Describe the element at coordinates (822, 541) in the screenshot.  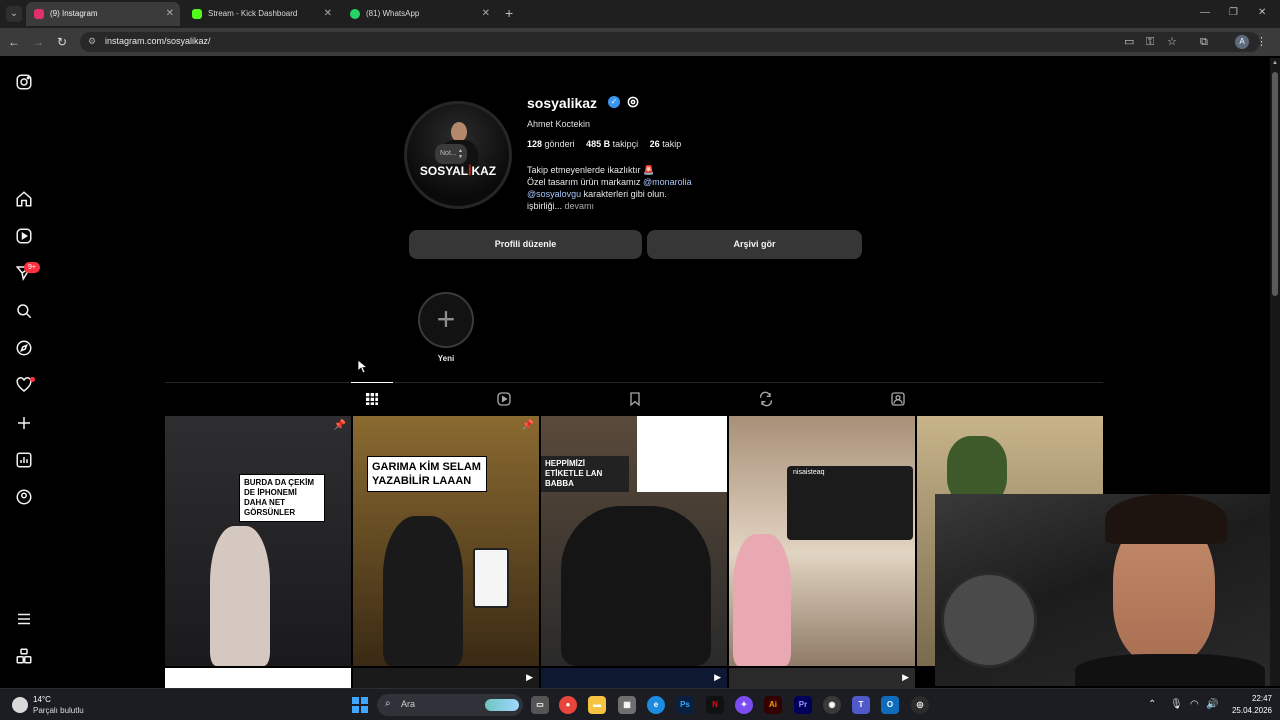
I see `post-tile: nisaisteaq` at that location.